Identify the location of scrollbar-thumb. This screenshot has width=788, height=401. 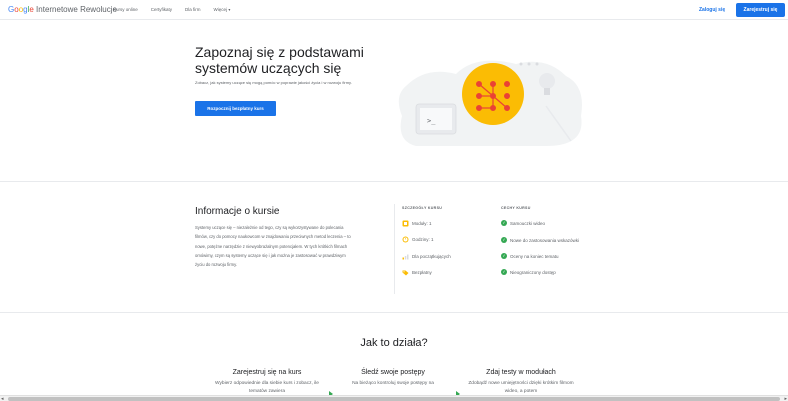
(394, 399).